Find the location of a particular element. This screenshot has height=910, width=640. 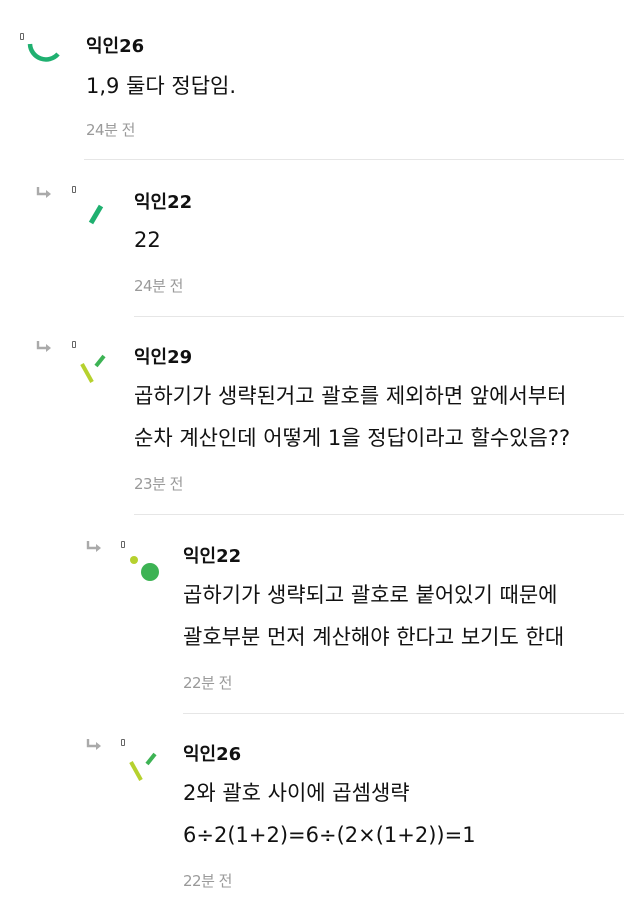

comment-text-line: 곱하기가 생략되고 괄호로 붙어있기 때문에 is located at coordinates (370, 595).